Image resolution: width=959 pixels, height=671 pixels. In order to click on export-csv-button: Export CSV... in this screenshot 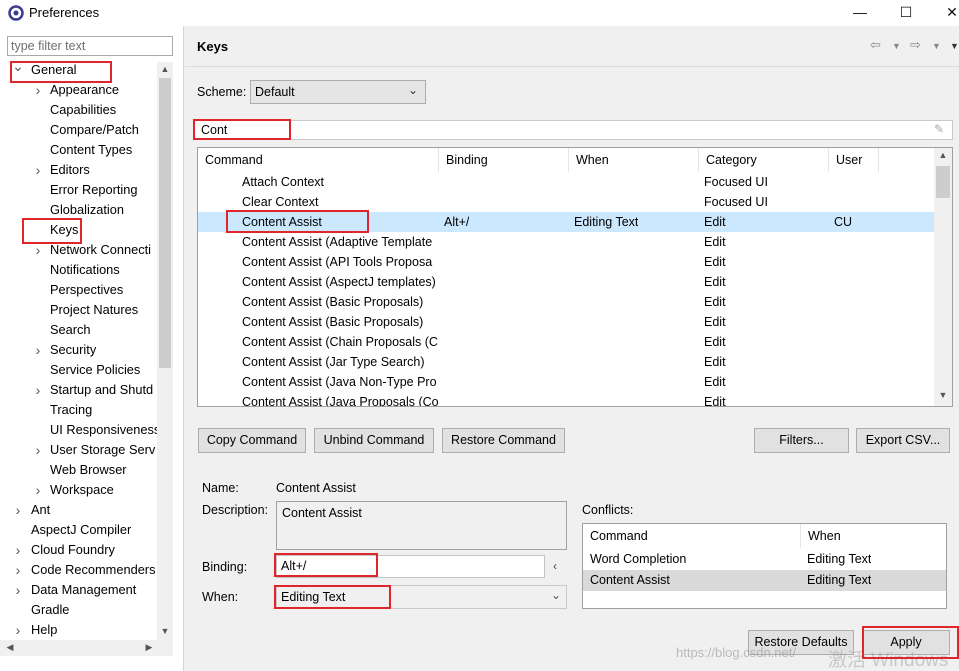, I will do `click(903, 440)`.